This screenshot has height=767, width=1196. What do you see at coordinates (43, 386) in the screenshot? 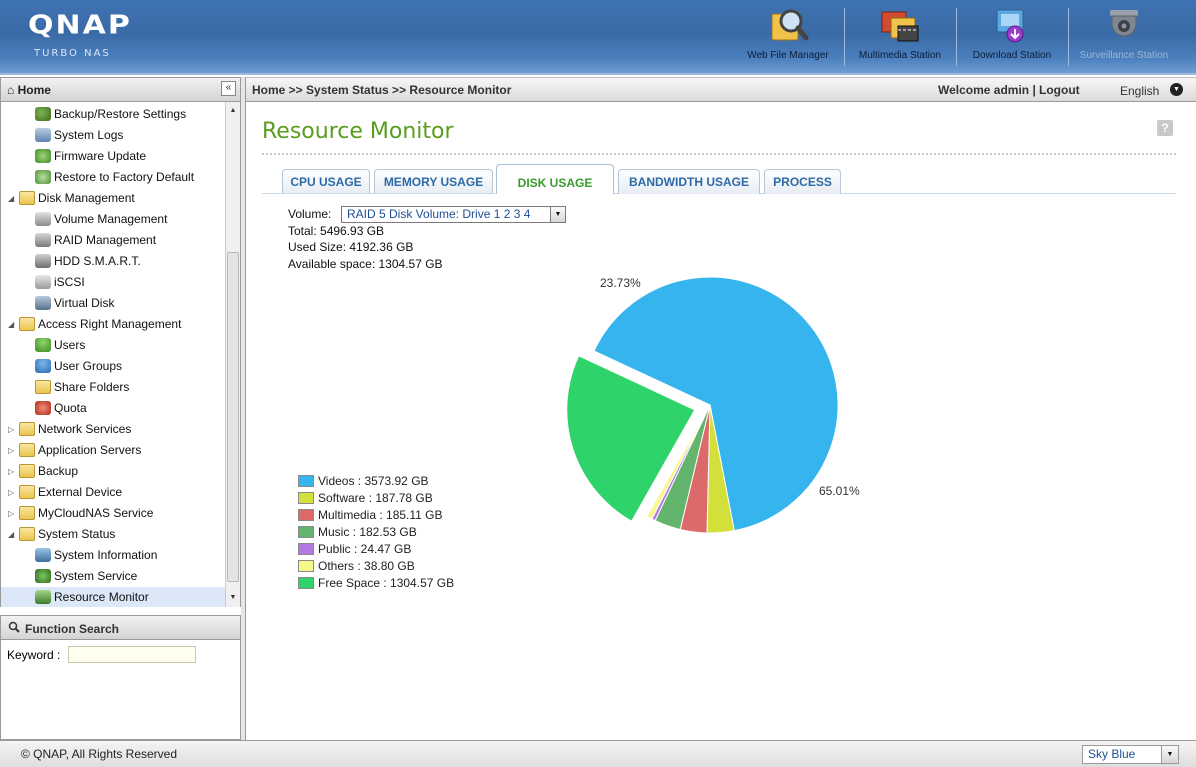
I see `share-folders-icon` at bounding box center [43, 386].